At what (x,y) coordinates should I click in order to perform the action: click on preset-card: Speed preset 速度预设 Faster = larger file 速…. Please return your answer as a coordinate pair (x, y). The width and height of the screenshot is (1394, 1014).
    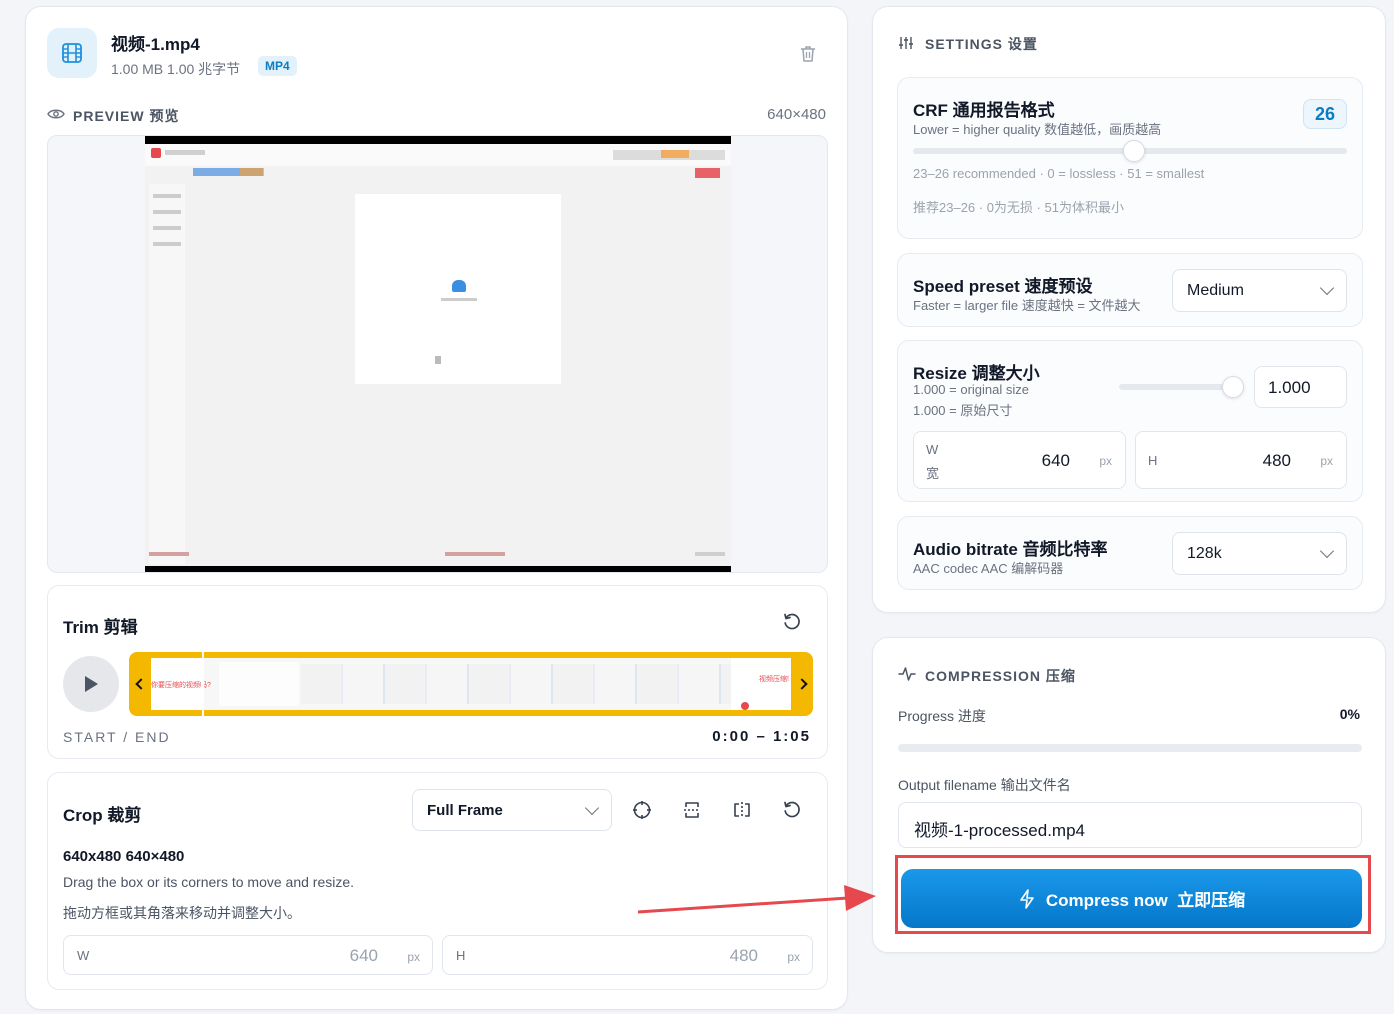
    Looking at the image, I should click on (1130, 290).